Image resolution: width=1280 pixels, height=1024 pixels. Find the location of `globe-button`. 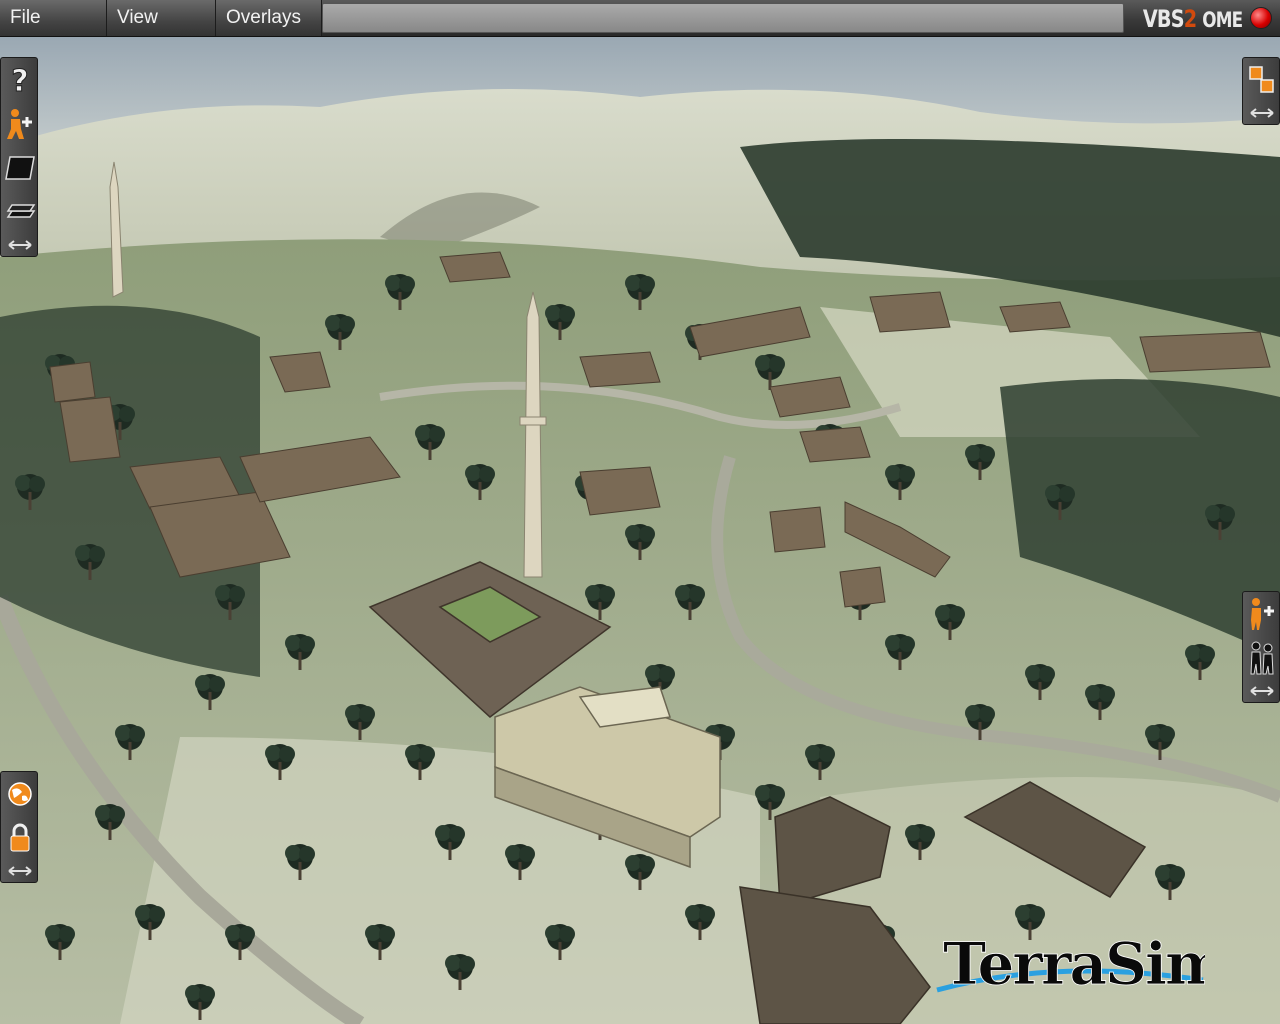

globe-button is located at coordinates (20, 794).